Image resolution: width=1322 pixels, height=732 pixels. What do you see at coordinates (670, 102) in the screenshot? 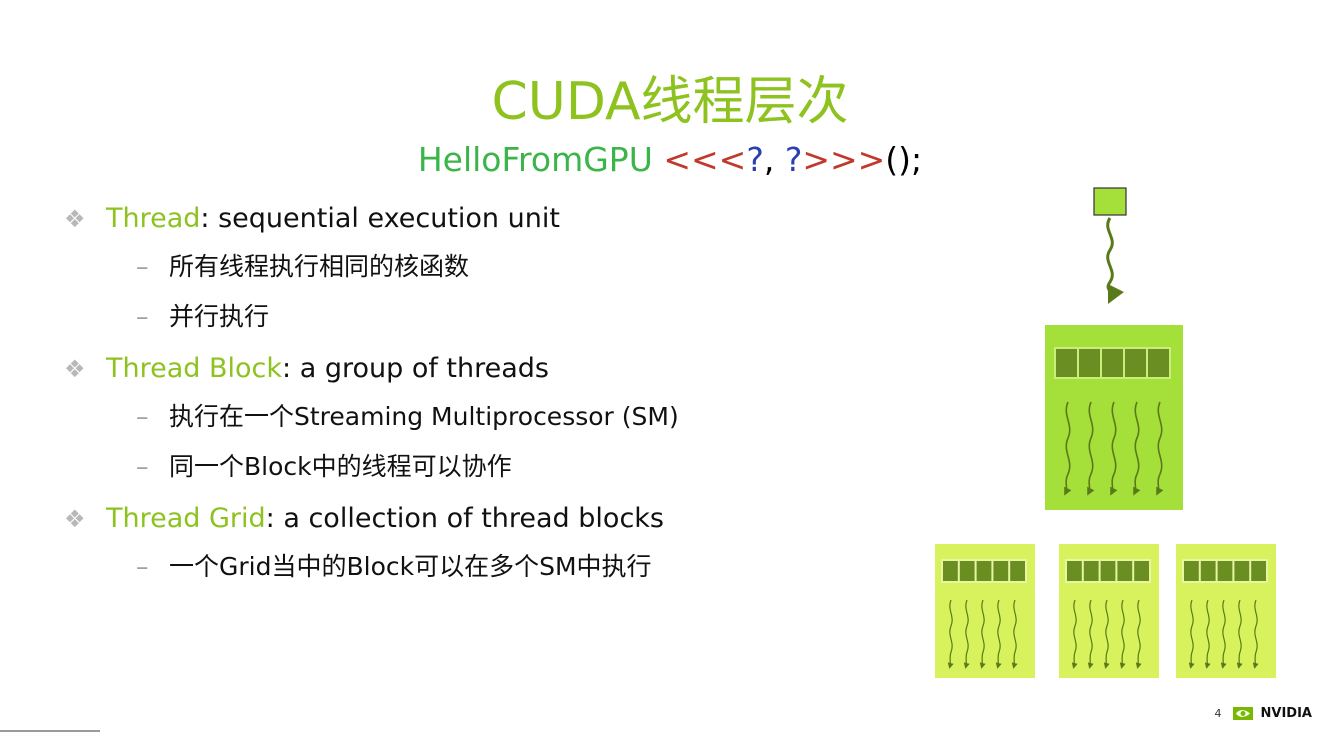
I see `slide-title: CUDA线程层次` at bounding box center [670, 102].